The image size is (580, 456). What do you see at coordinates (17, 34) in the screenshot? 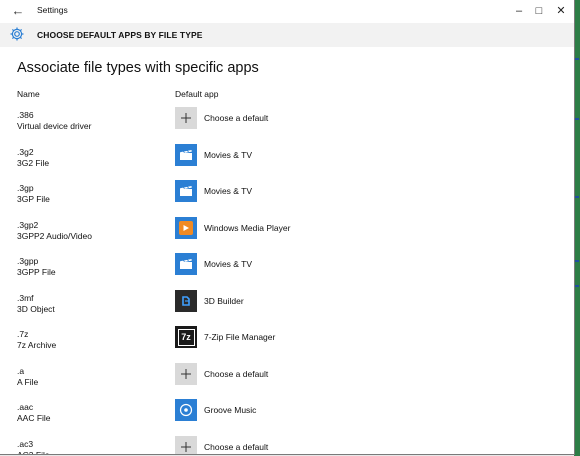
I see `gear-icon` at bounding box center [17, 34].